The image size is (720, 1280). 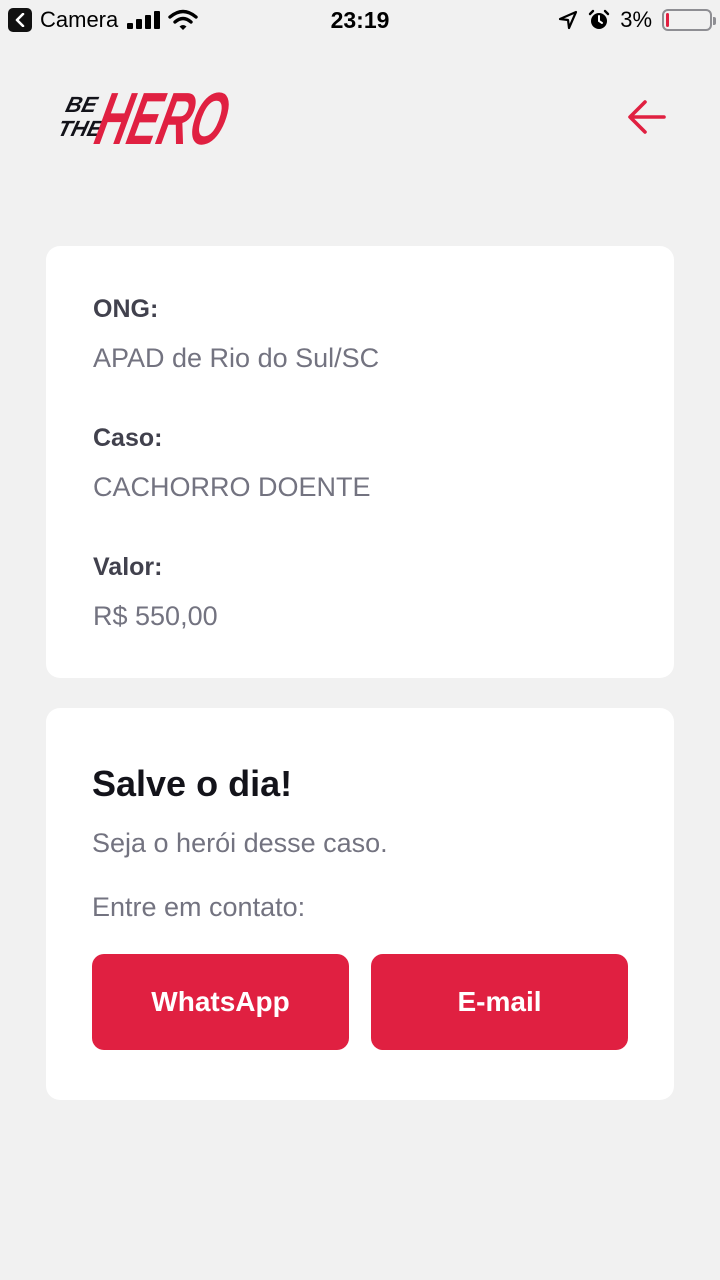 I want to click on contact-description: Seja o herói desse caso., so click(x=240, y=843).